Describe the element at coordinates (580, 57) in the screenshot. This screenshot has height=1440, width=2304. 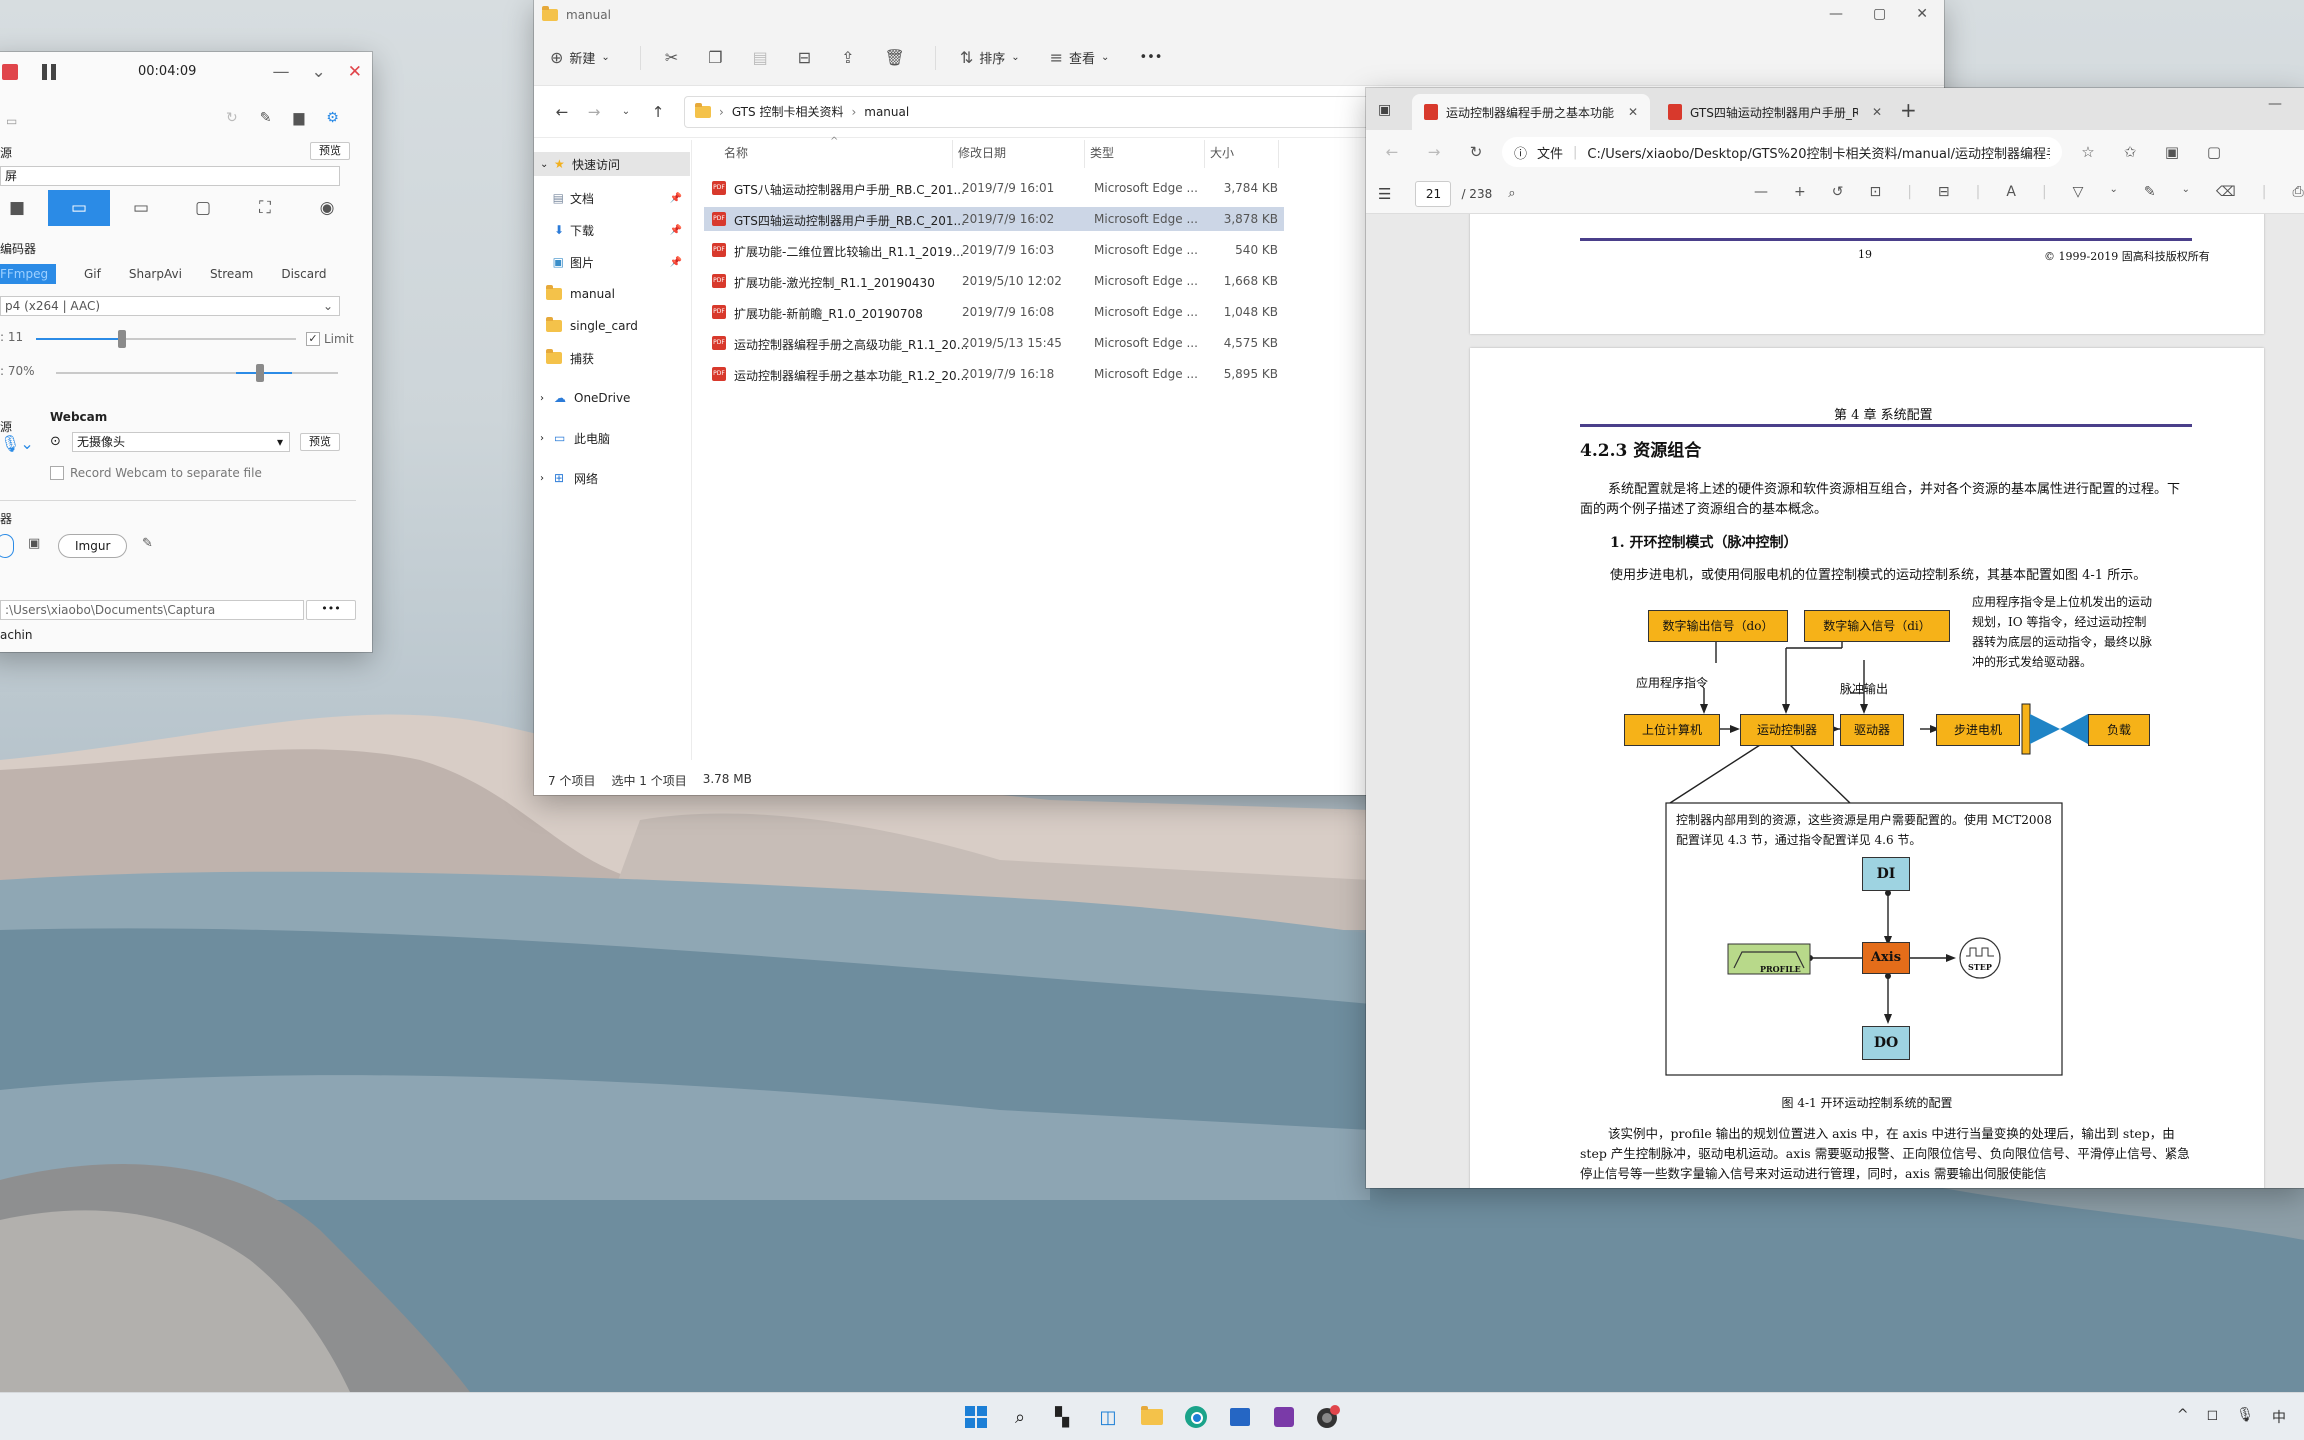
I see `new-button: ⊕ 新建 ⌄` at that location.